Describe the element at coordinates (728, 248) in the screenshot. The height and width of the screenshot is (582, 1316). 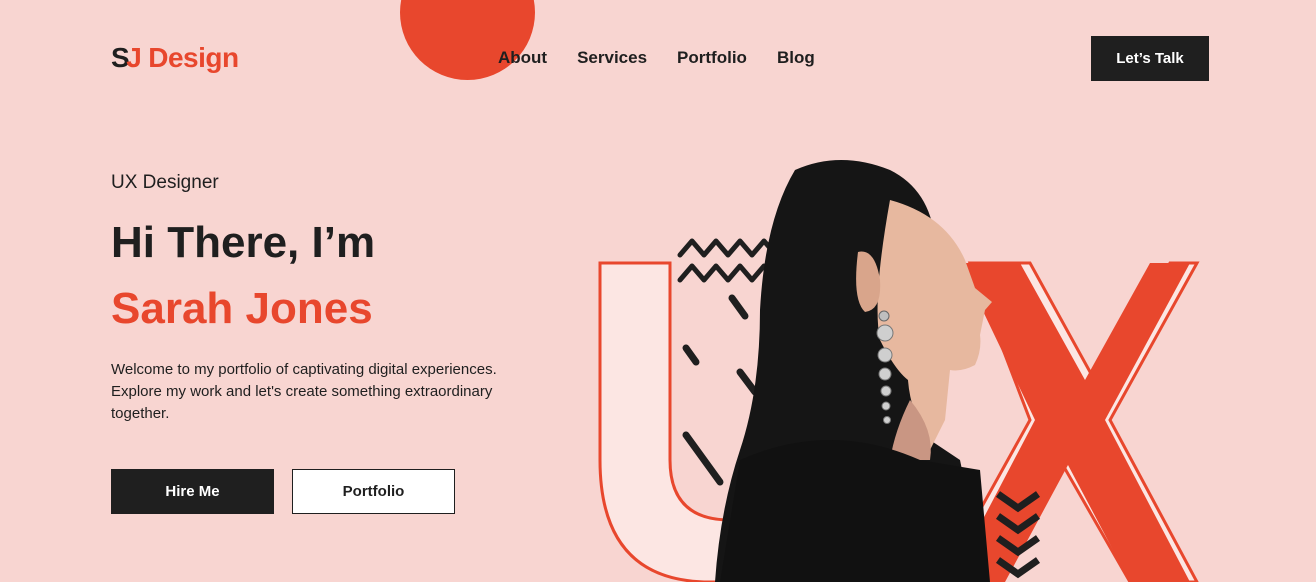
I see `zigzag-icon` at that location.